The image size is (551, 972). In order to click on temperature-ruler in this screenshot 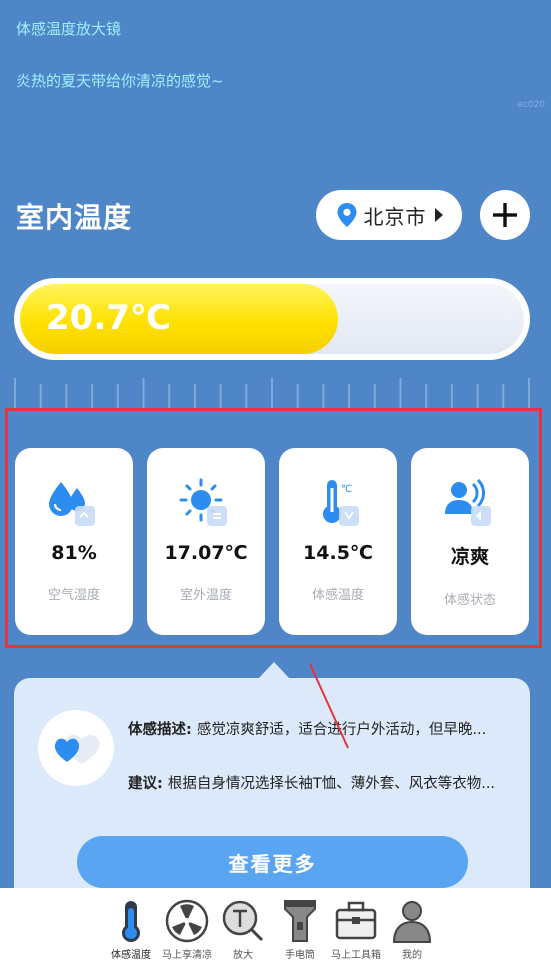, I will do `click(272, 393)`.